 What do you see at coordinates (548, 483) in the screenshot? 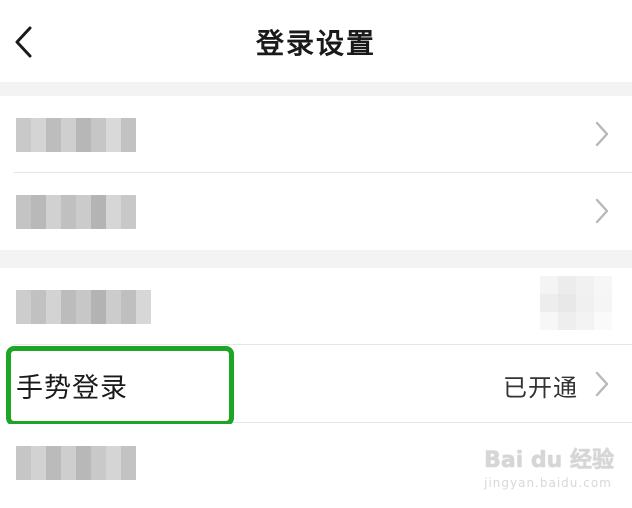
I see `watermark-url: jingyan.baidu.com` at bounding box center [548, 483].